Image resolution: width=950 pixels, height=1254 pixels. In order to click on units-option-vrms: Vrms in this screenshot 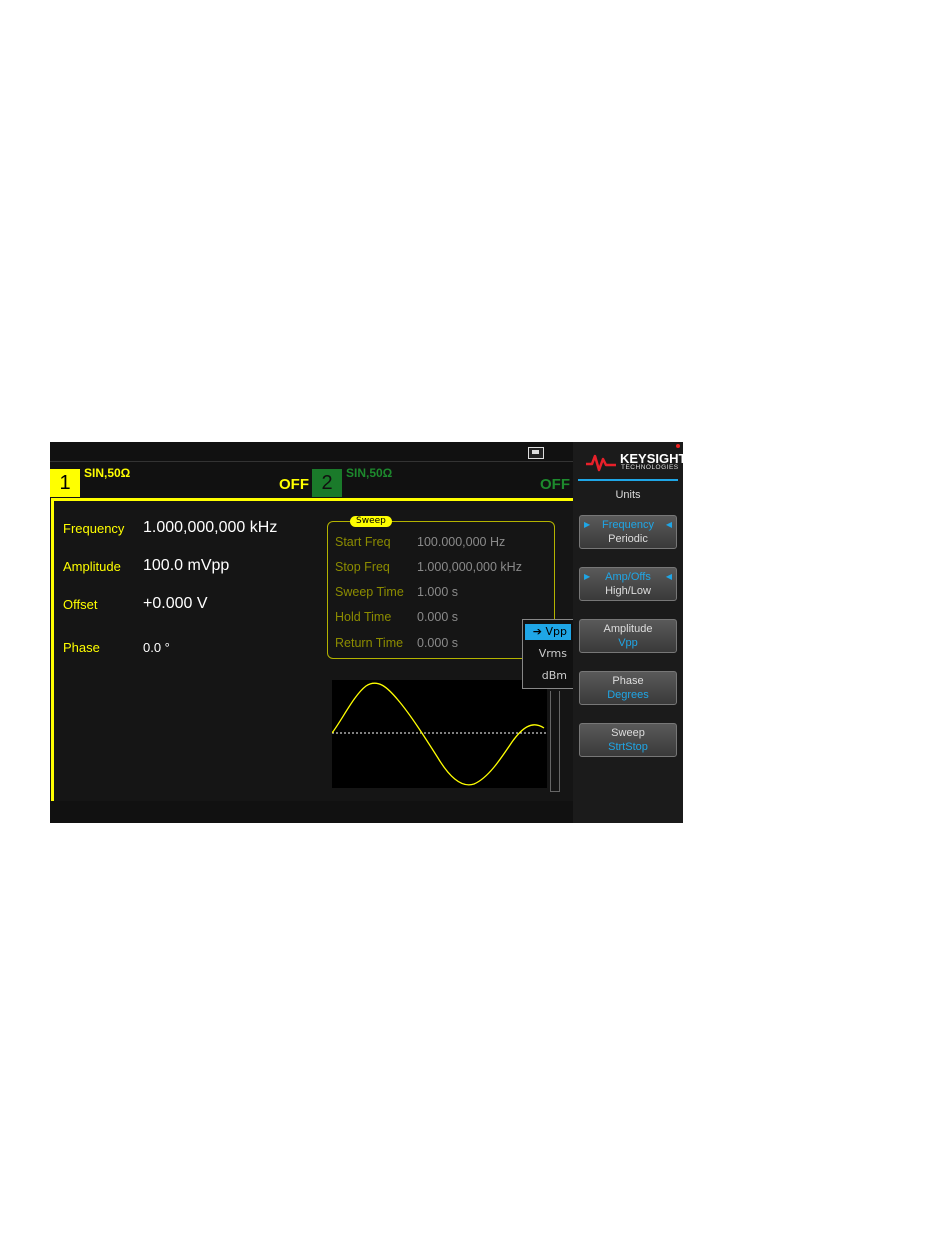, I will do `click(548, 654)`.